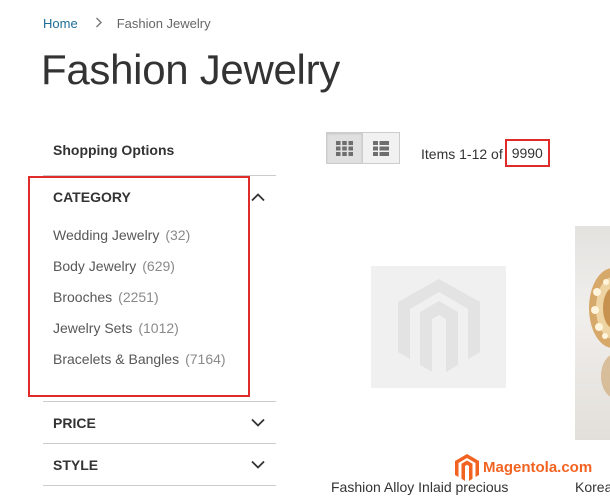 This screenshot has height=497, width=610. What do you see at coordinates (467, 467) in the screenshot?
I see `magento-logo-icon` at bounding box center [467, 467].